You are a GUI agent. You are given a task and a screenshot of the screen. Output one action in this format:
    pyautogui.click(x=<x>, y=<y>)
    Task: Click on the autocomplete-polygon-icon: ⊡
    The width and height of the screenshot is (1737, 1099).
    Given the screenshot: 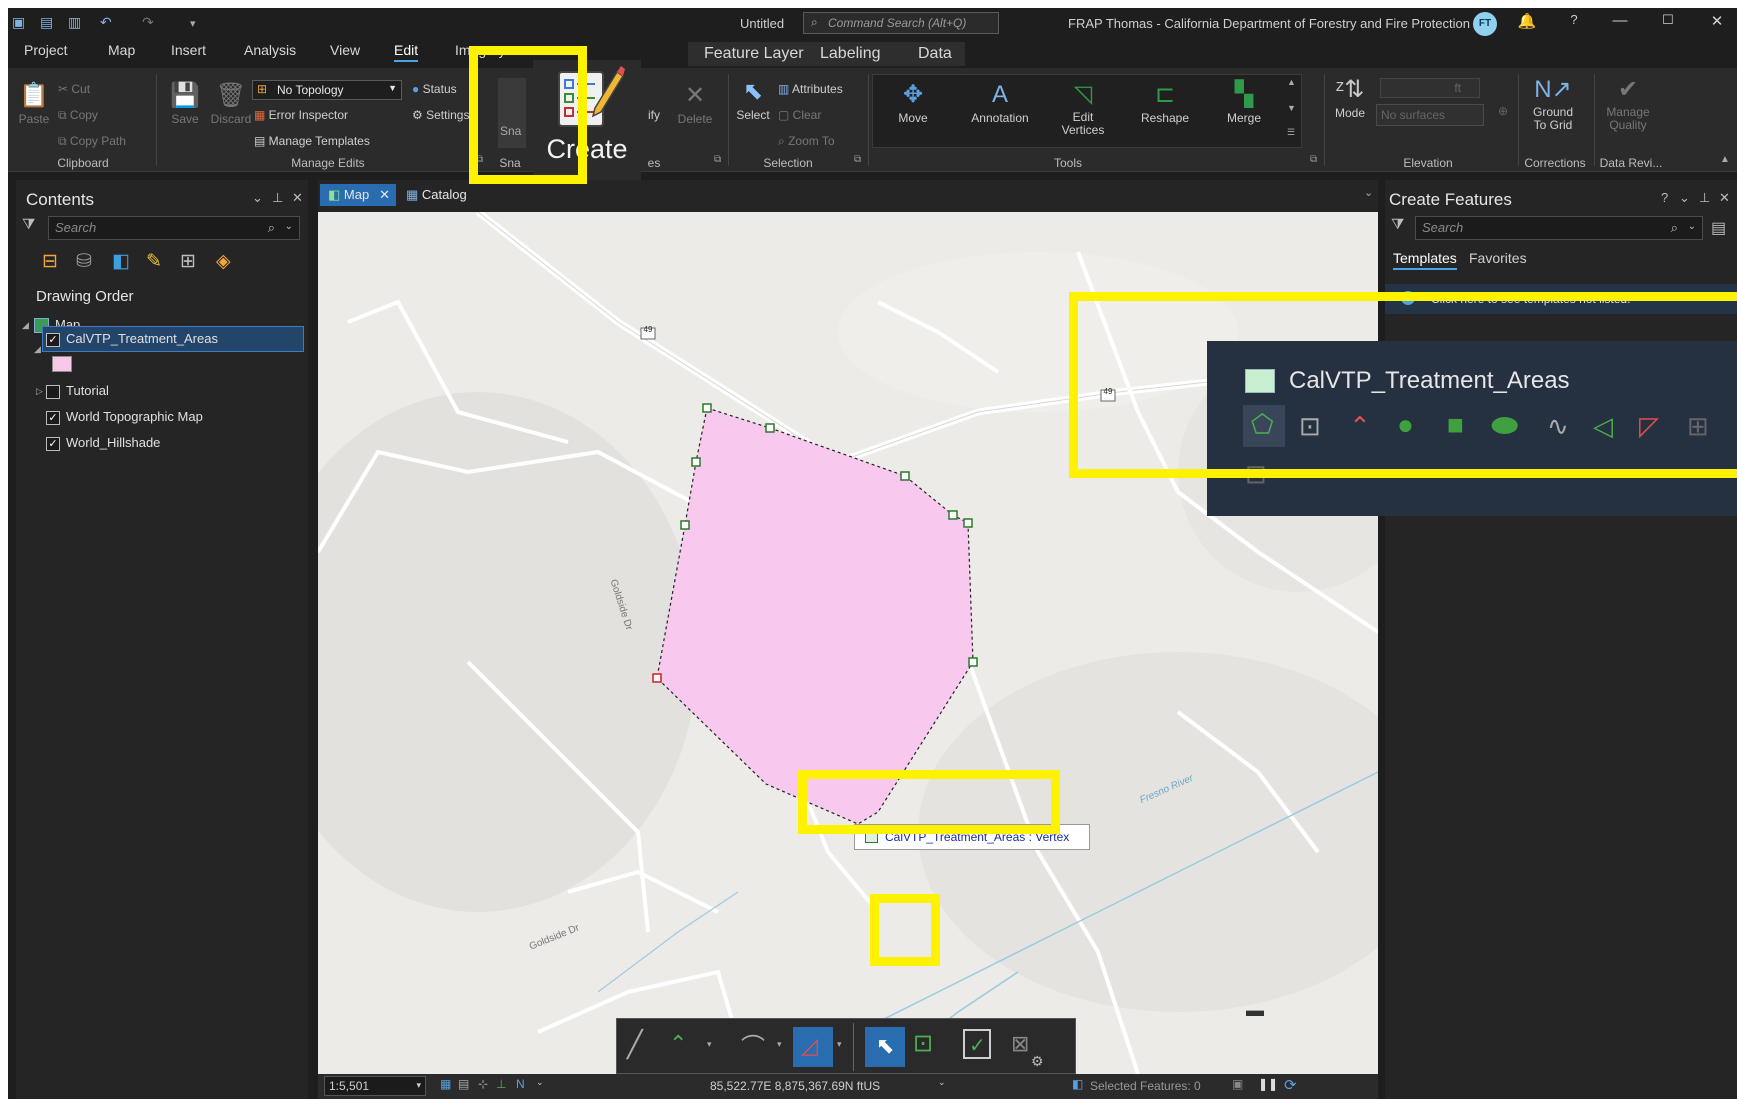 What is the action you would take?
    pyautogui.click(x=1256, y=474)
    